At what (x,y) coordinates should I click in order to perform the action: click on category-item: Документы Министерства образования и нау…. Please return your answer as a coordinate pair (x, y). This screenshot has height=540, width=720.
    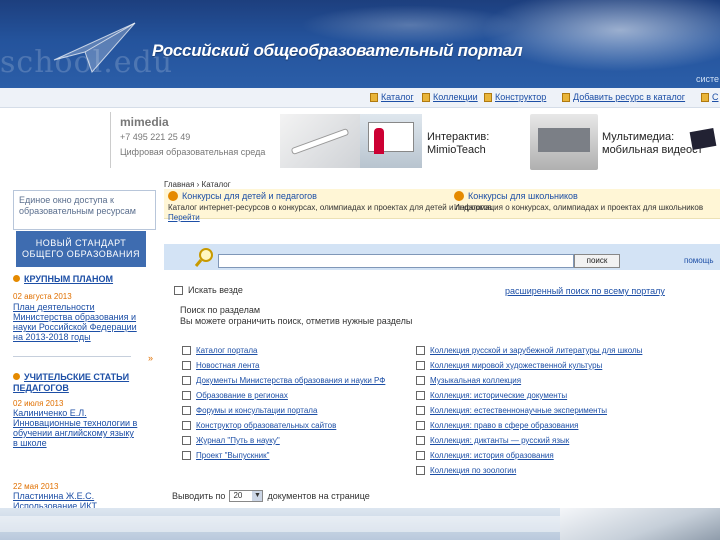
    Looking at the image, I should click on (283, 380).